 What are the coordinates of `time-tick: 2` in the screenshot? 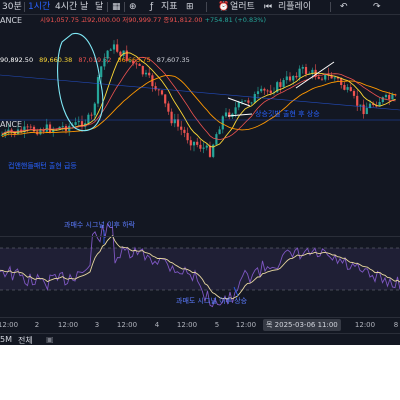 It's located at (37, 325).